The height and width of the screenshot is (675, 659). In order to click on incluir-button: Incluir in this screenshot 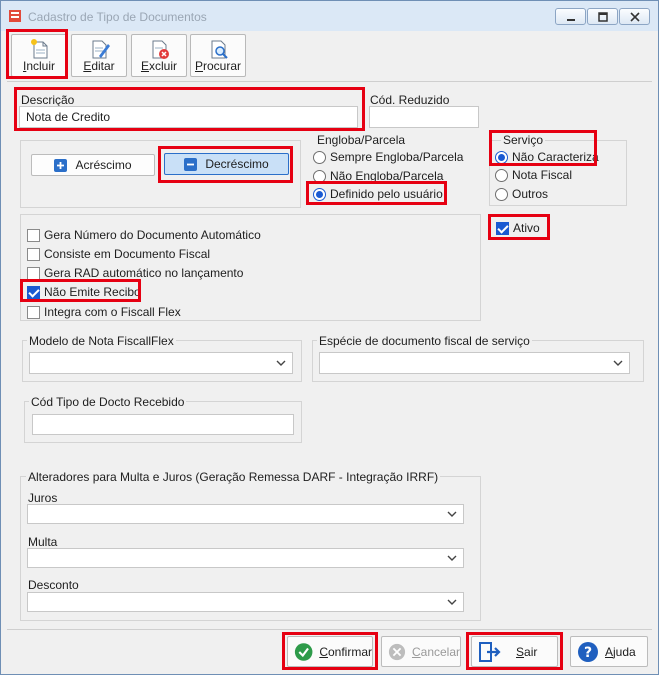, I will do `click(39, 55)`.